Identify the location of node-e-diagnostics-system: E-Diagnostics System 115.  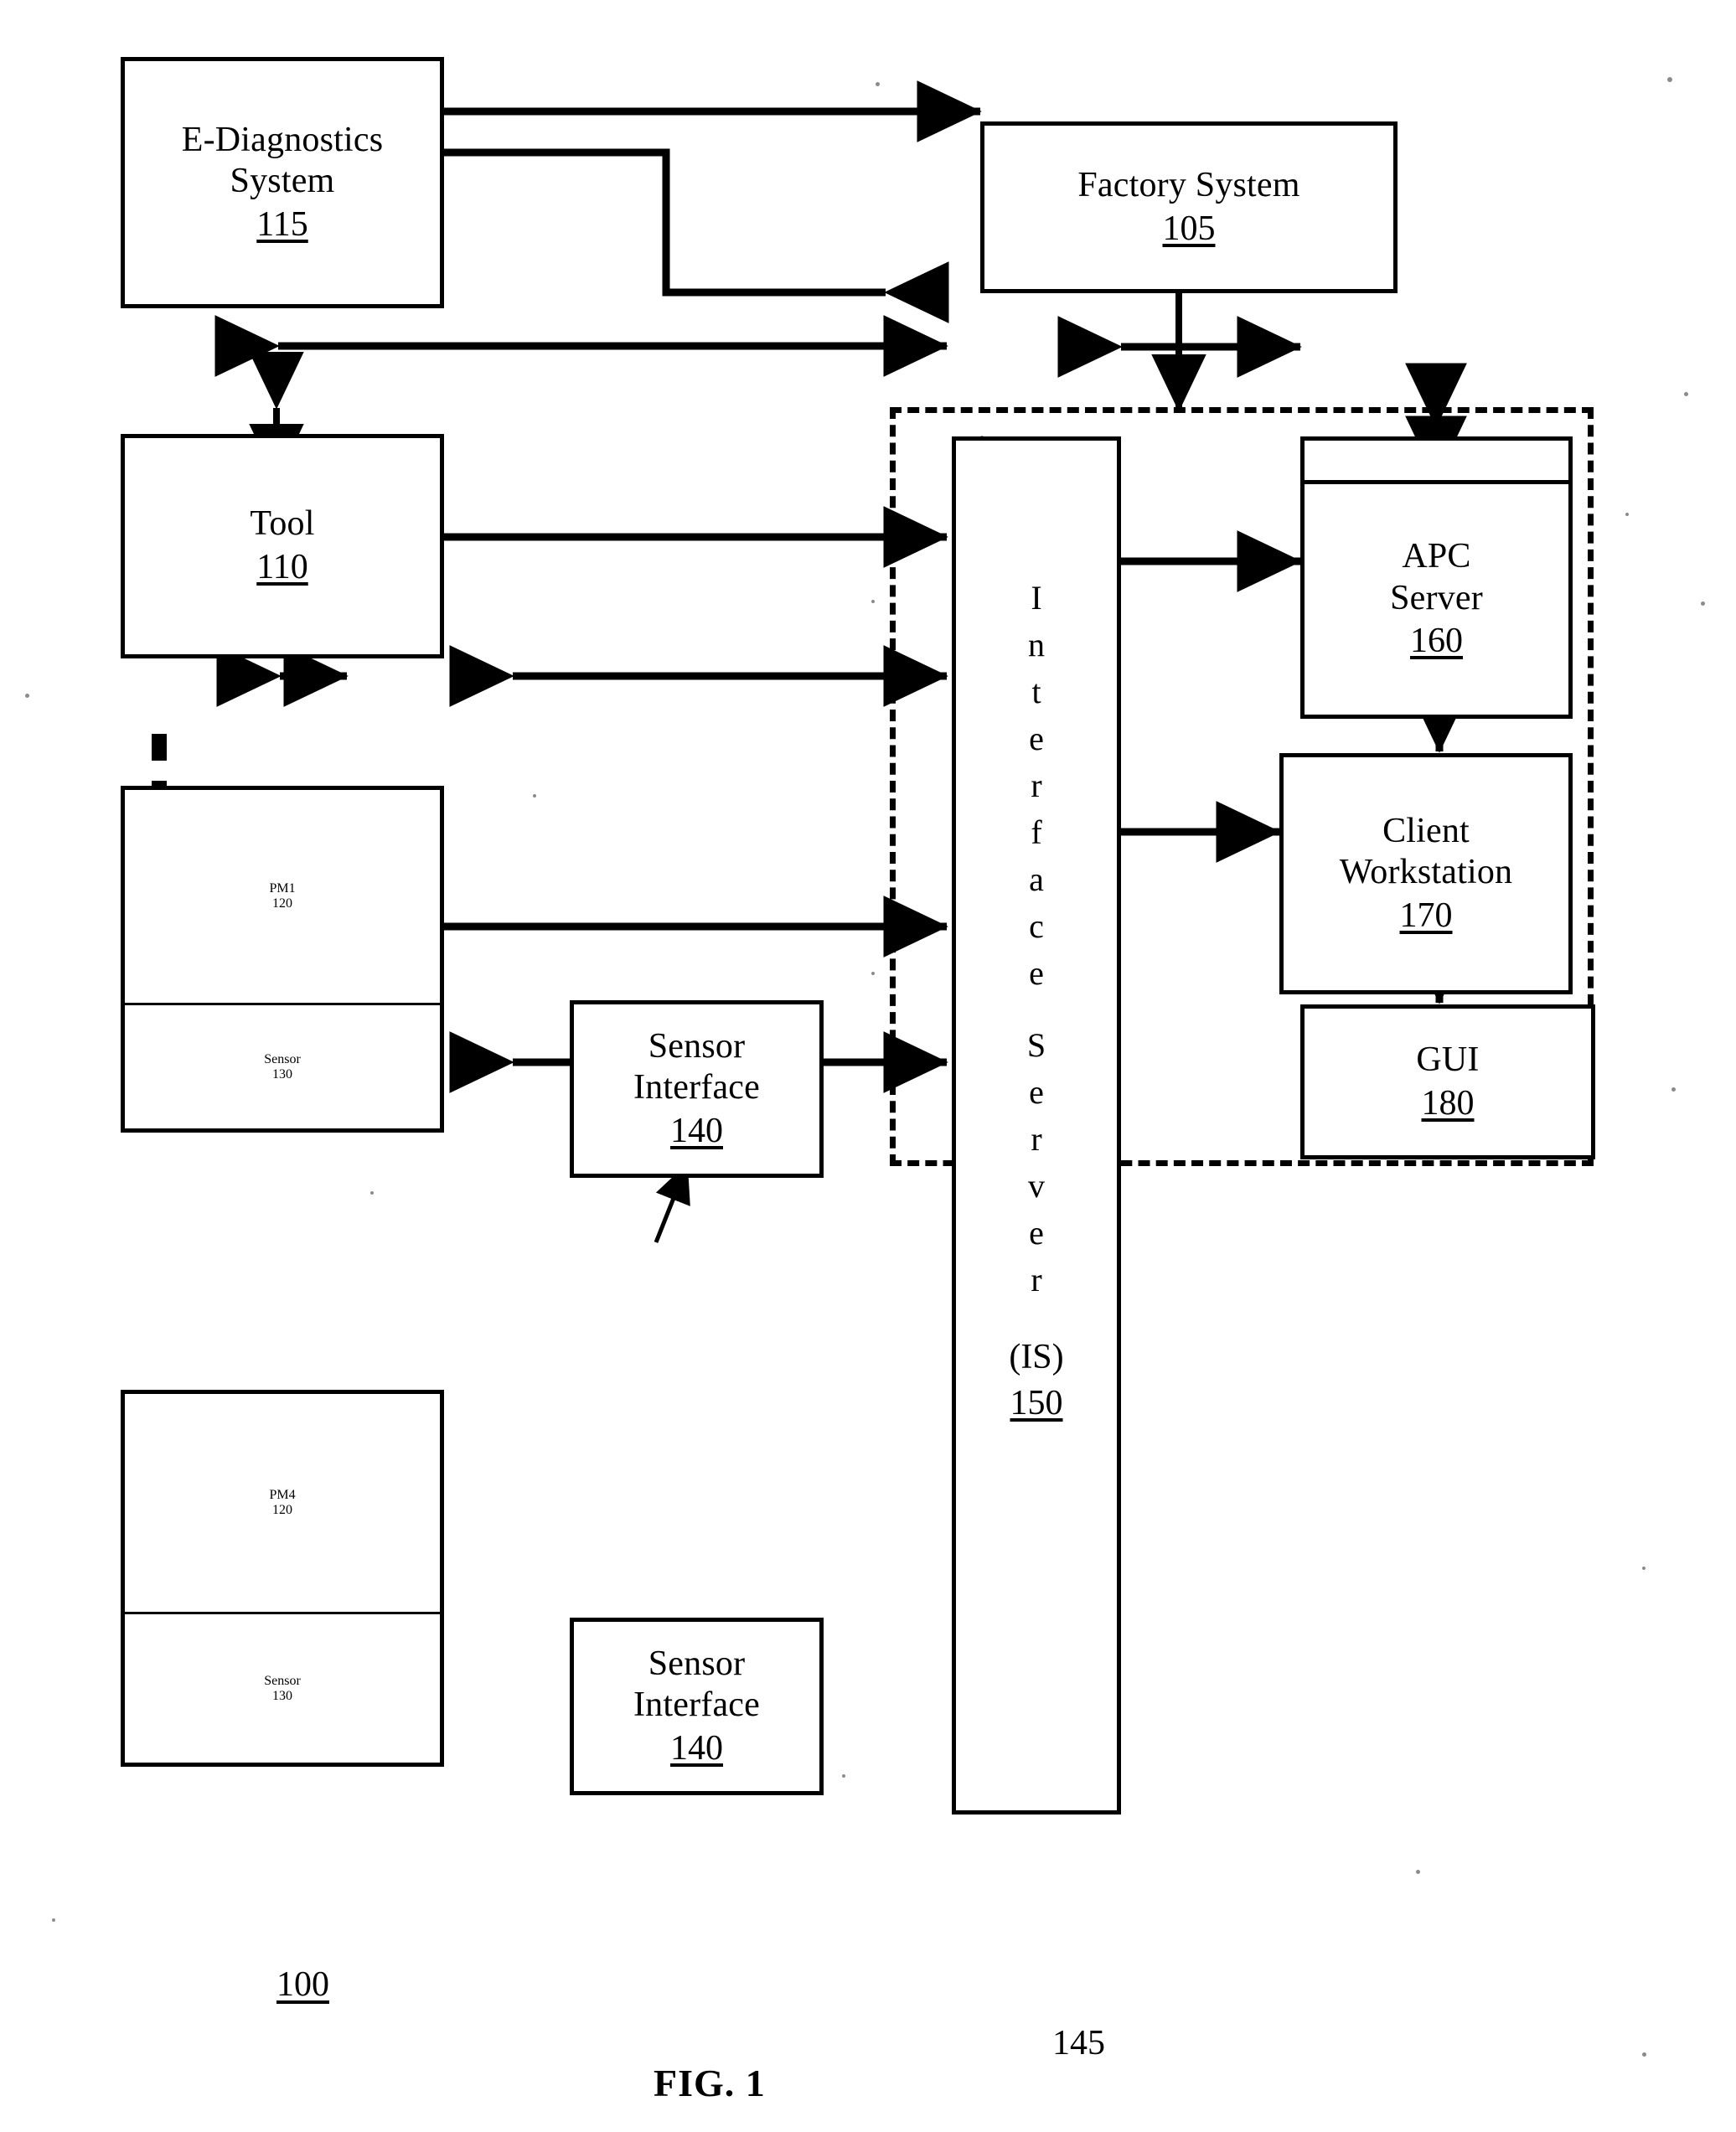
(282, 182).